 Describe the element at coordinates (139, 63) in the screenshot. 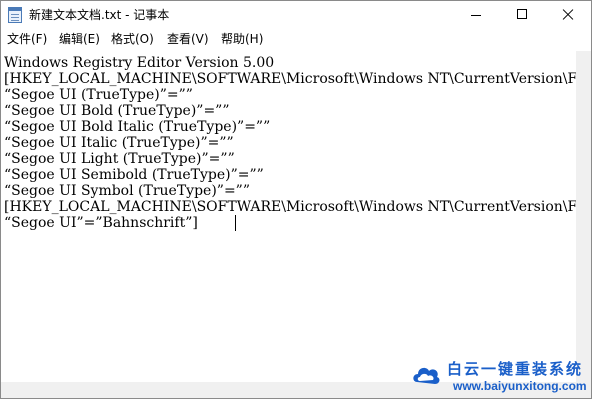

I see `text-line: Windows Registry Editor Version 5.00` at that location.